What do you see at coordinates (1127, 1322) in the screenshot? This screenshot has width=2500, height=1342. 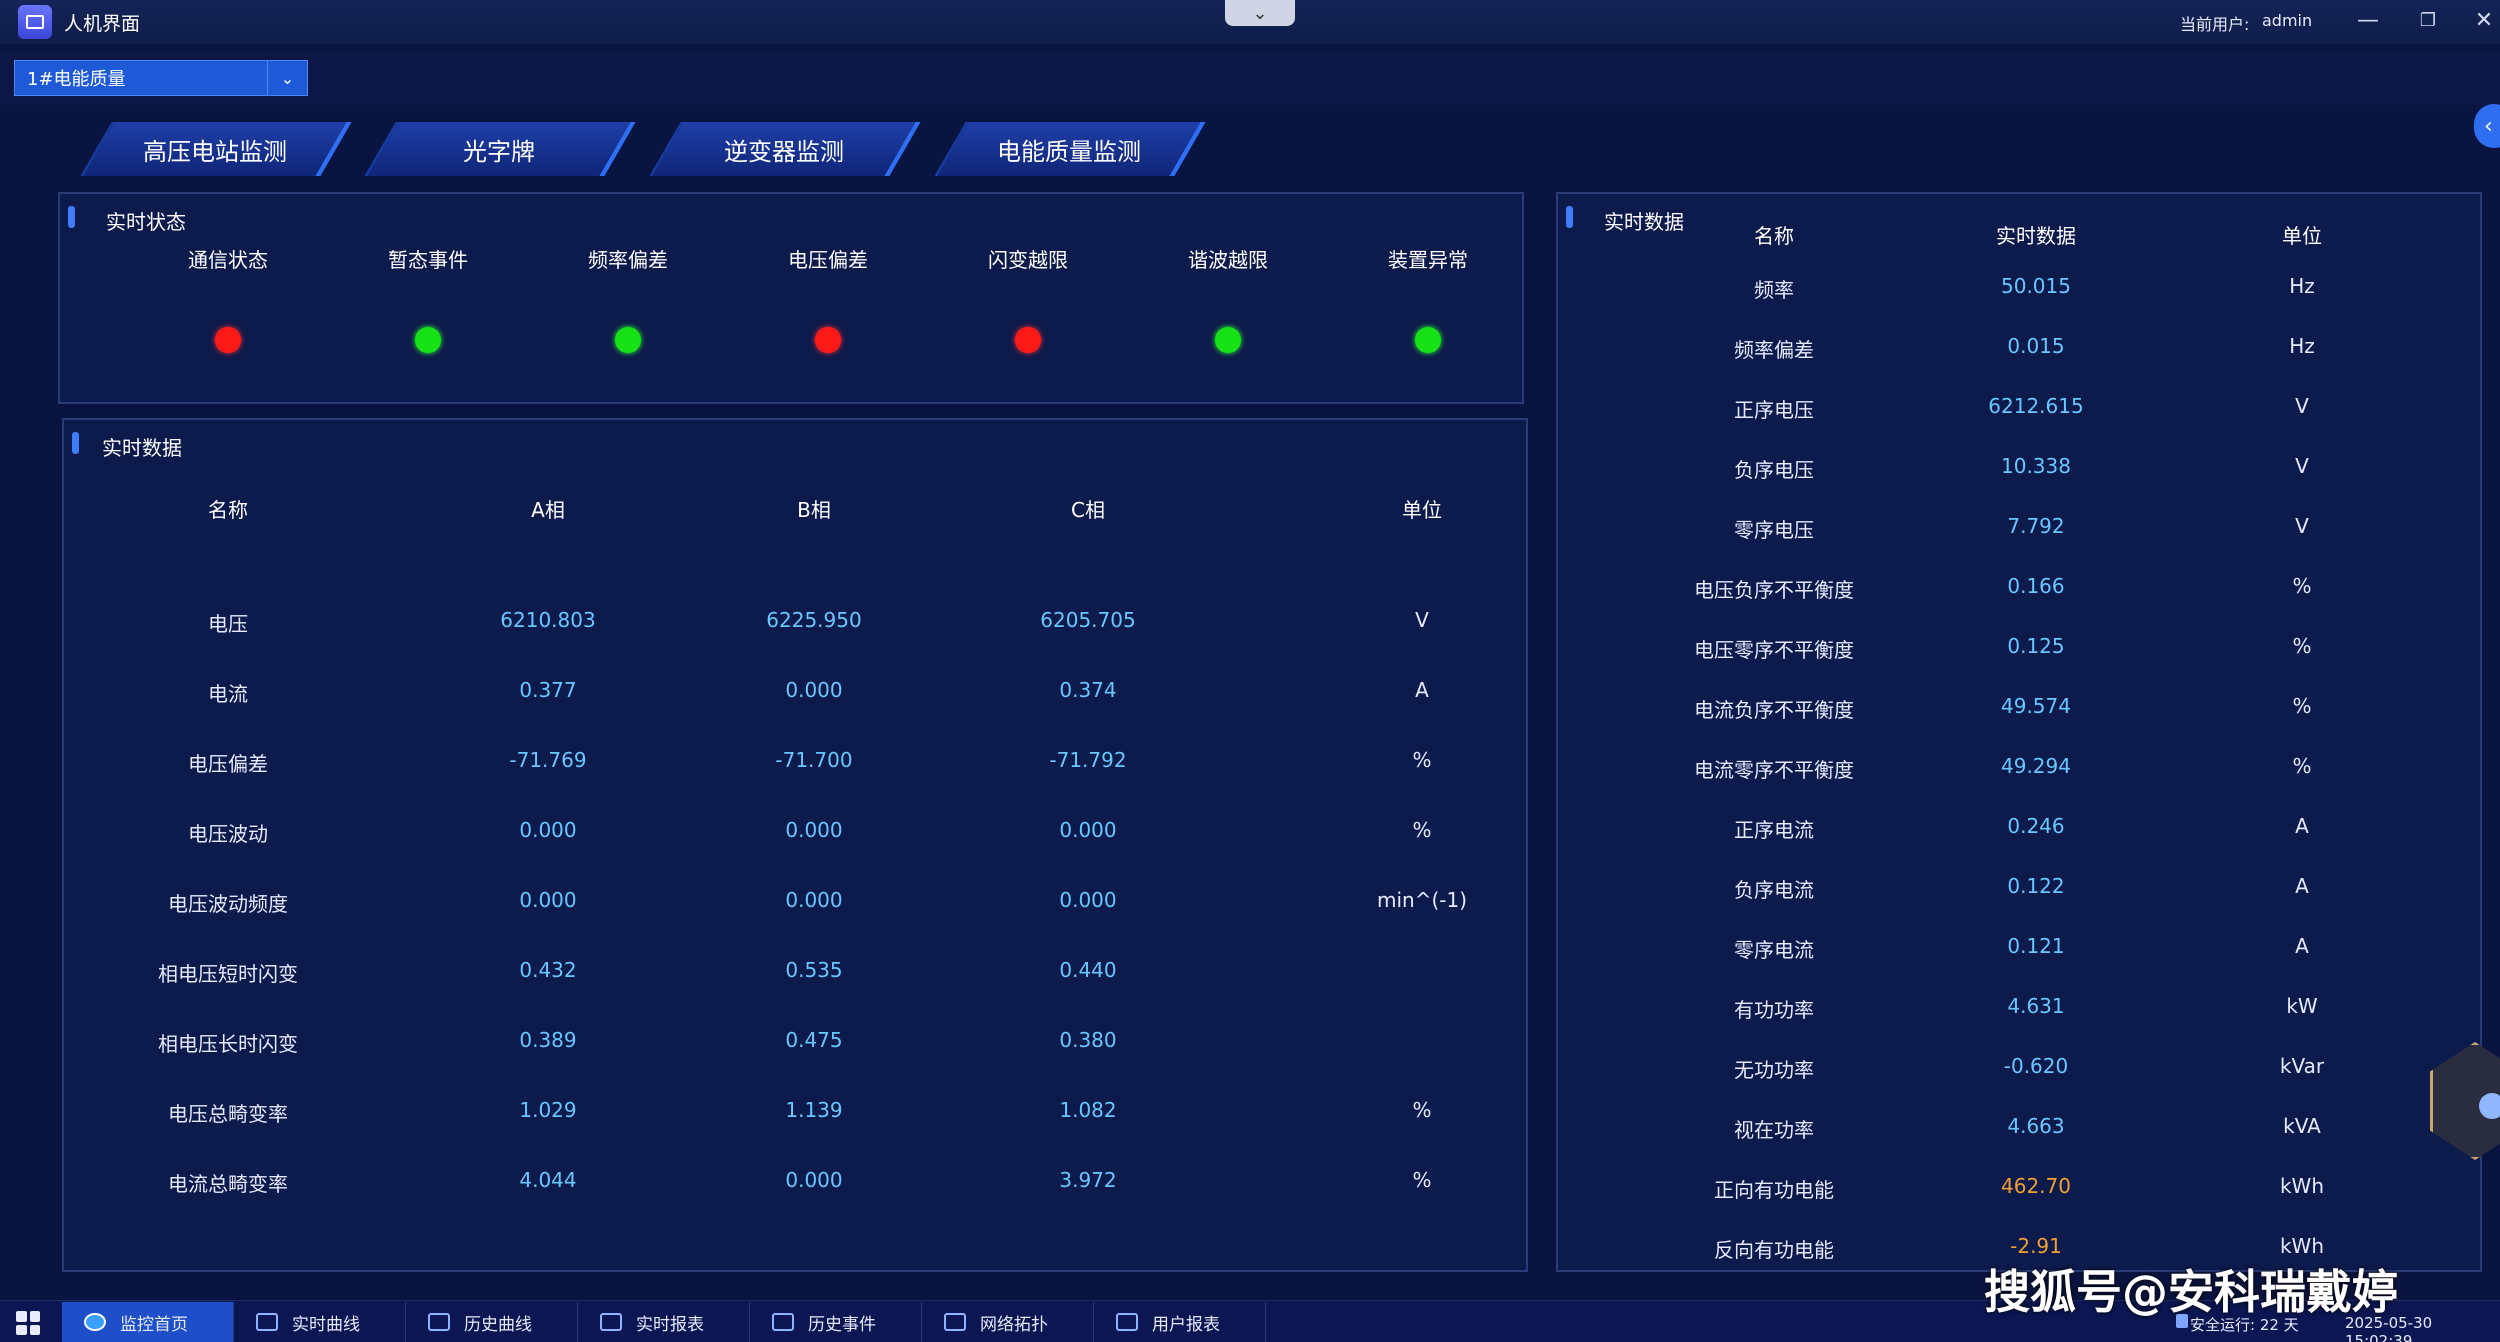 I see `app-icon` at bounding box center [1127, 1322].